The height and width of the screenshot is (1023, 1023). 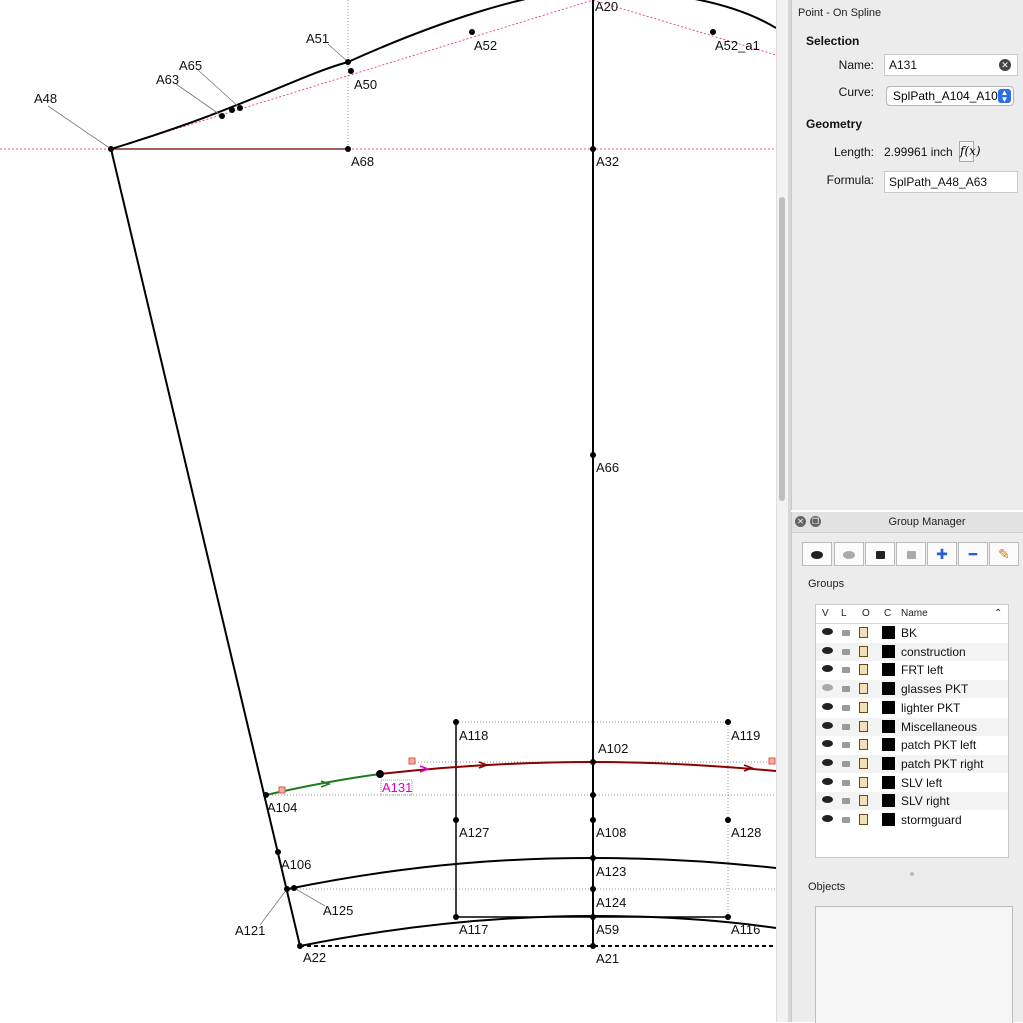 I want to click on formula-field: SplPath_A48_A63, so click(x=951, y=182).